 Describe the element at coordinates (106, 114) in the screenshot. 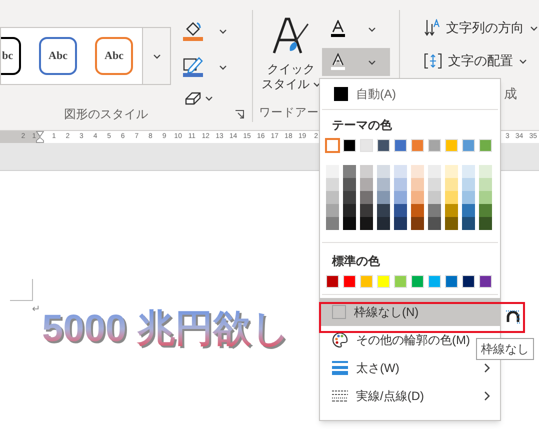

I see `group-label: 図形のスタイル` at that location.